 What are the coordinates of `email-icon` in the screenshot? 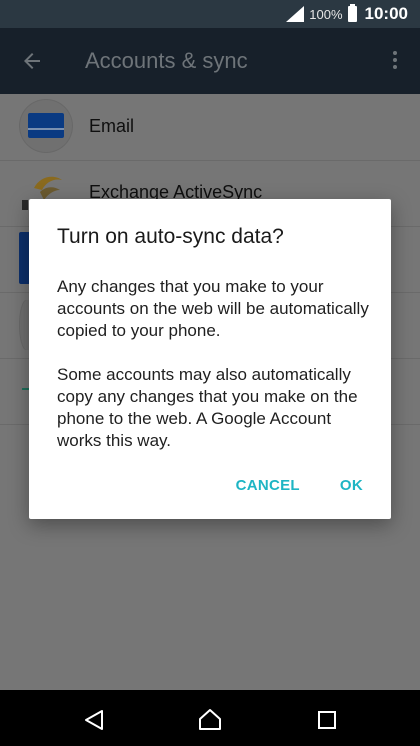 It's located at (46, 126).